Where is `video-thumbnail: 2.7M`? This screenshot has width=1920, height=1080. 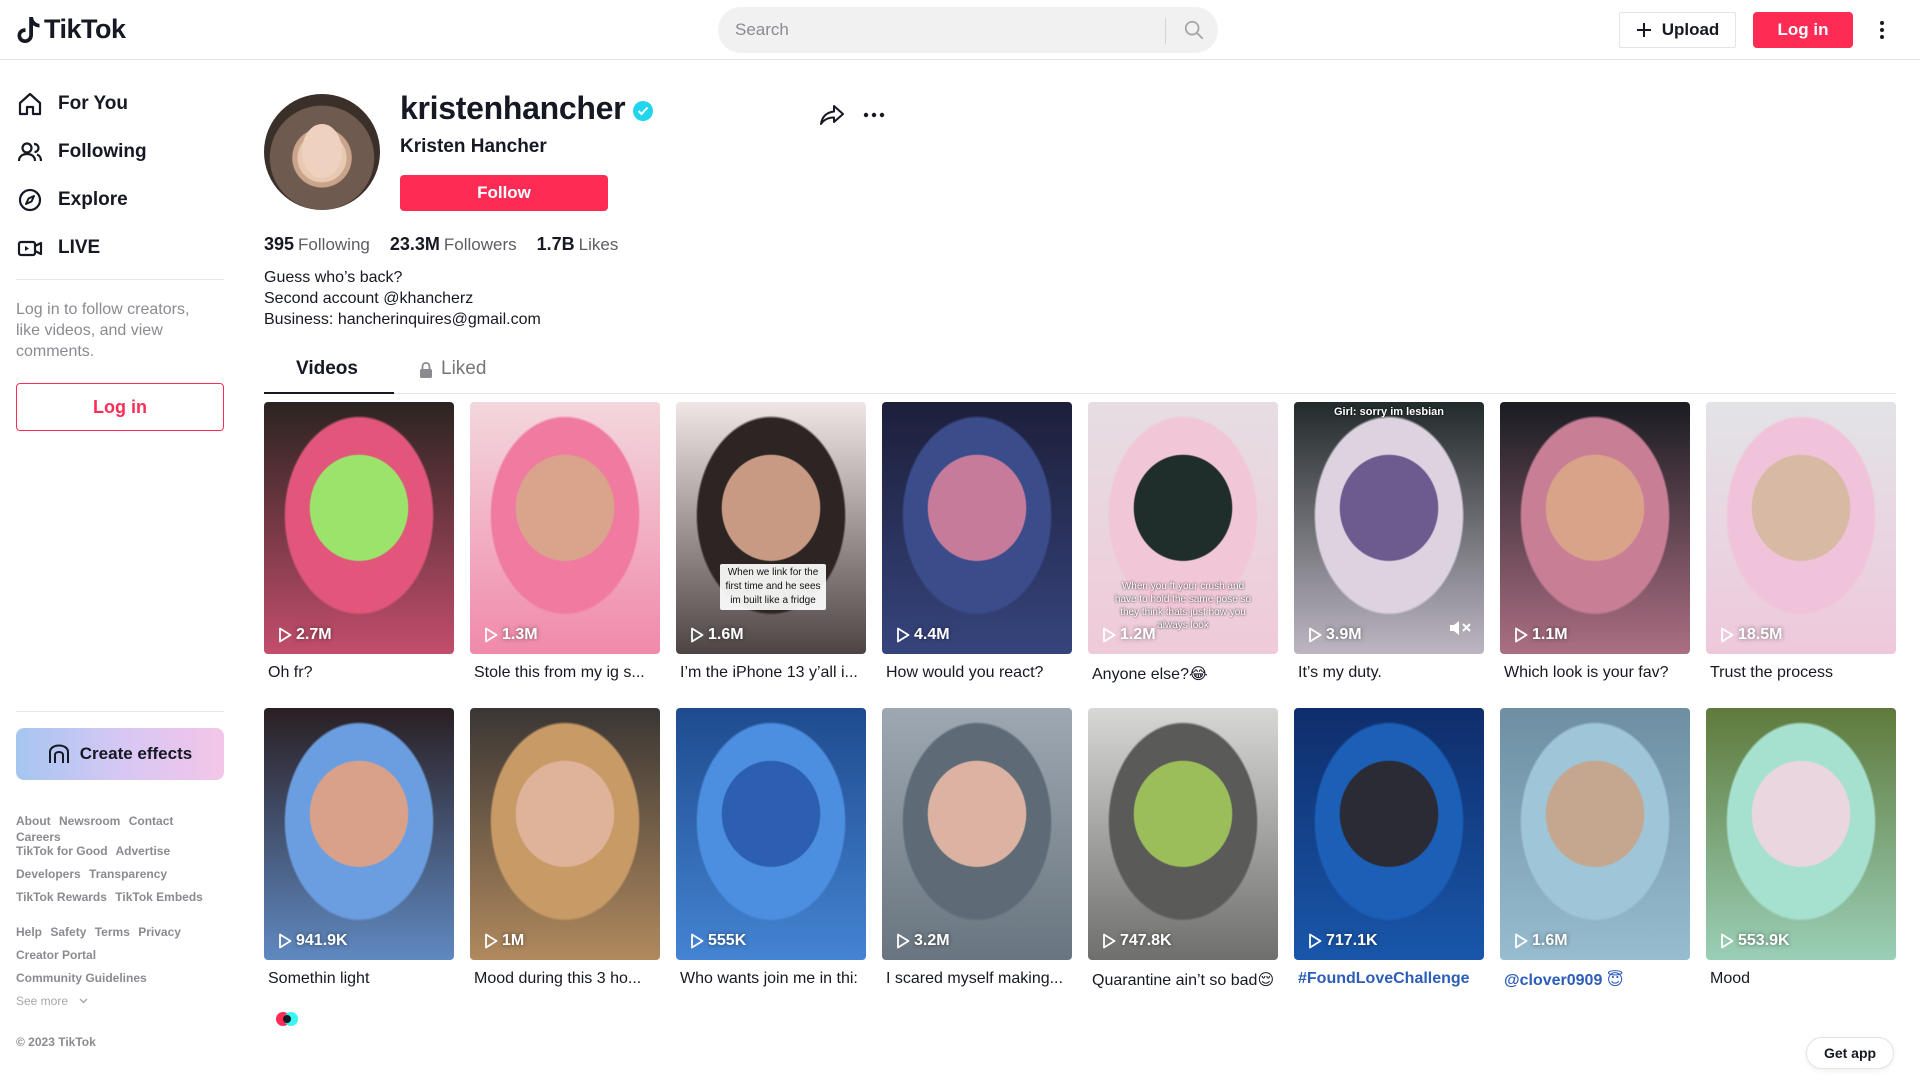 video-thumbnail: 2.7M is located at coordinates (359, 528).